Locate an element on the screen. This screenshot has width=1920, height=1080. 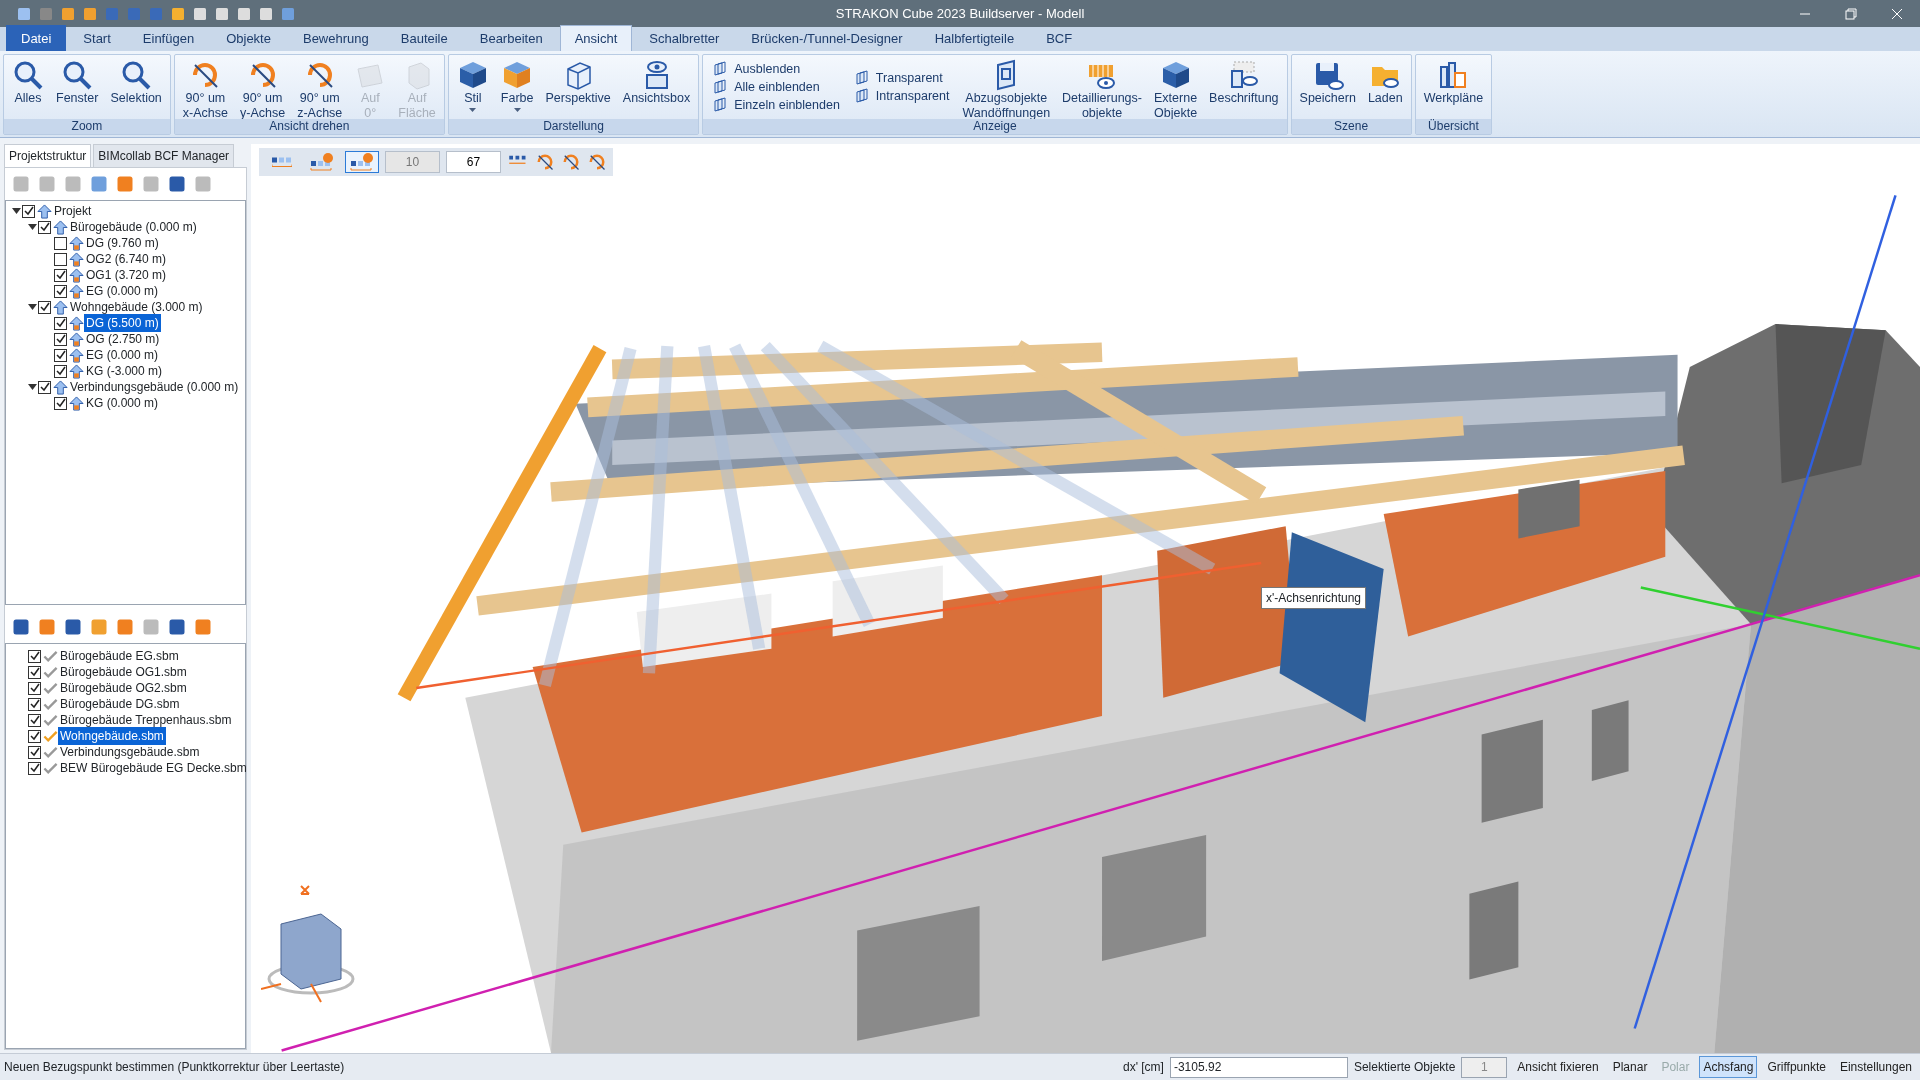
tree-item: OG2 (6.740 m) is located at coordinates (126, 259).